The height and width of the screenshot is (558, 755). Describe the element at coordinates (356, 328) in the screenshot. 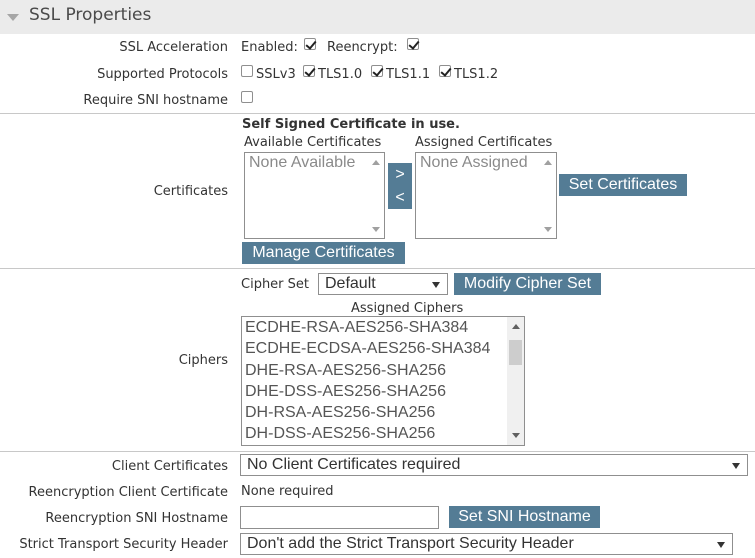

I see `cipher-item: ECDHE-RSA-AES256-SHA384` at that location.